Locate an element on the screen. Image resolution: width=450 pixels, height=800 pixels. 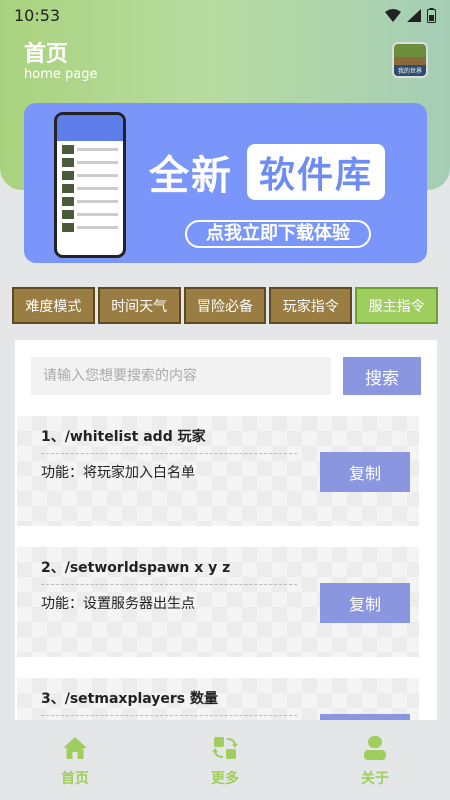
signal-icon is located at coordinates (414, 15).